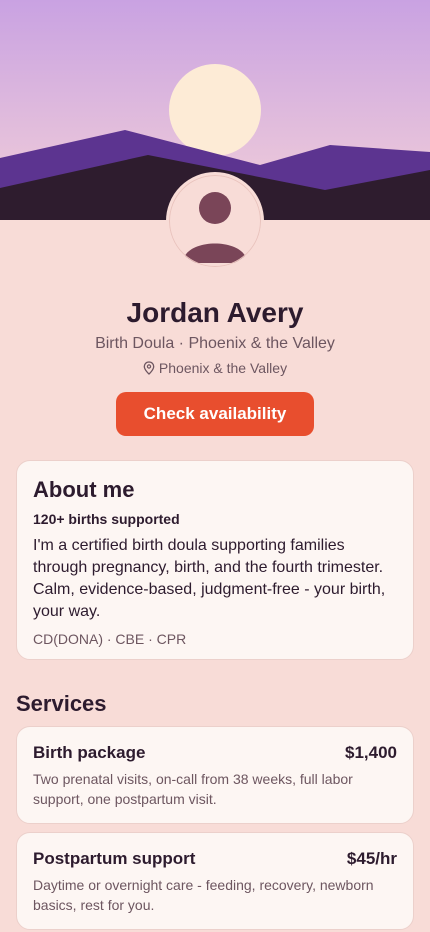 Image resolution: width=430 pixels, height=932 pixels. Describe the element at coordinates (215, 312) in the screenshot. I see `profile-name: Jordan Avery` at that location.